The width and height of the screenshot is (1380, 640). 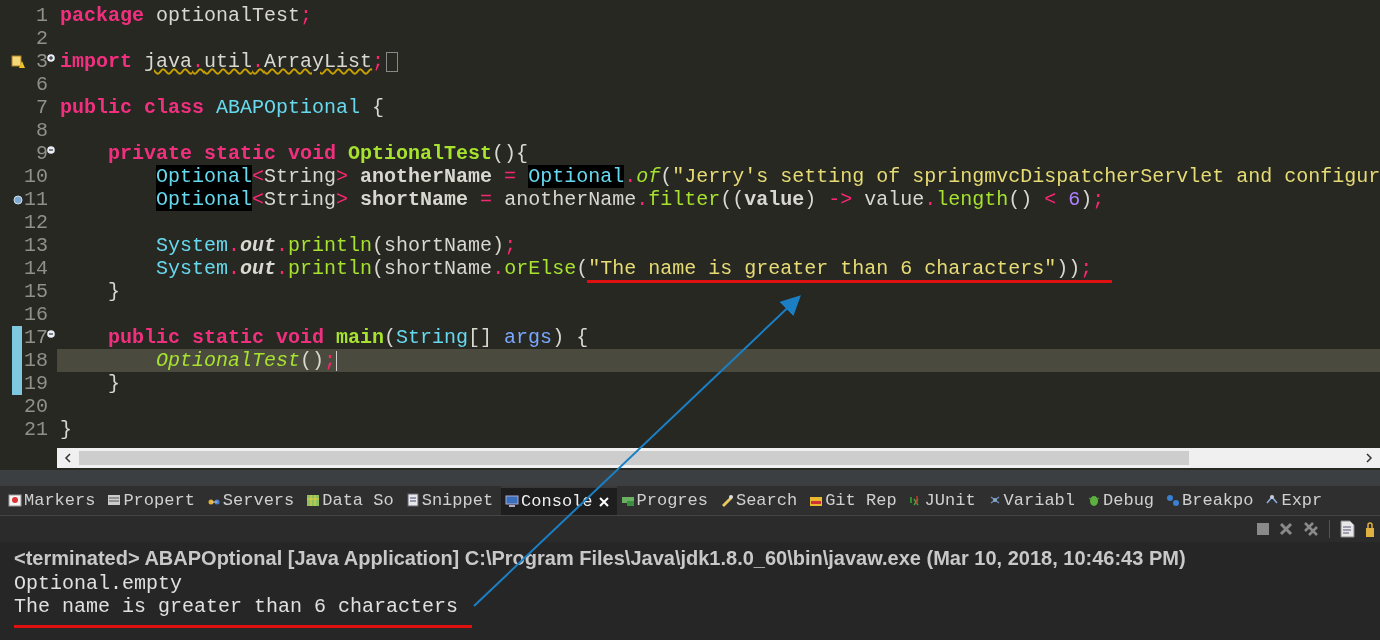 What do you see at coordinates (1370, 529) in the screenshot?
I see `lock-icon` at bounding box center [1370, 529].